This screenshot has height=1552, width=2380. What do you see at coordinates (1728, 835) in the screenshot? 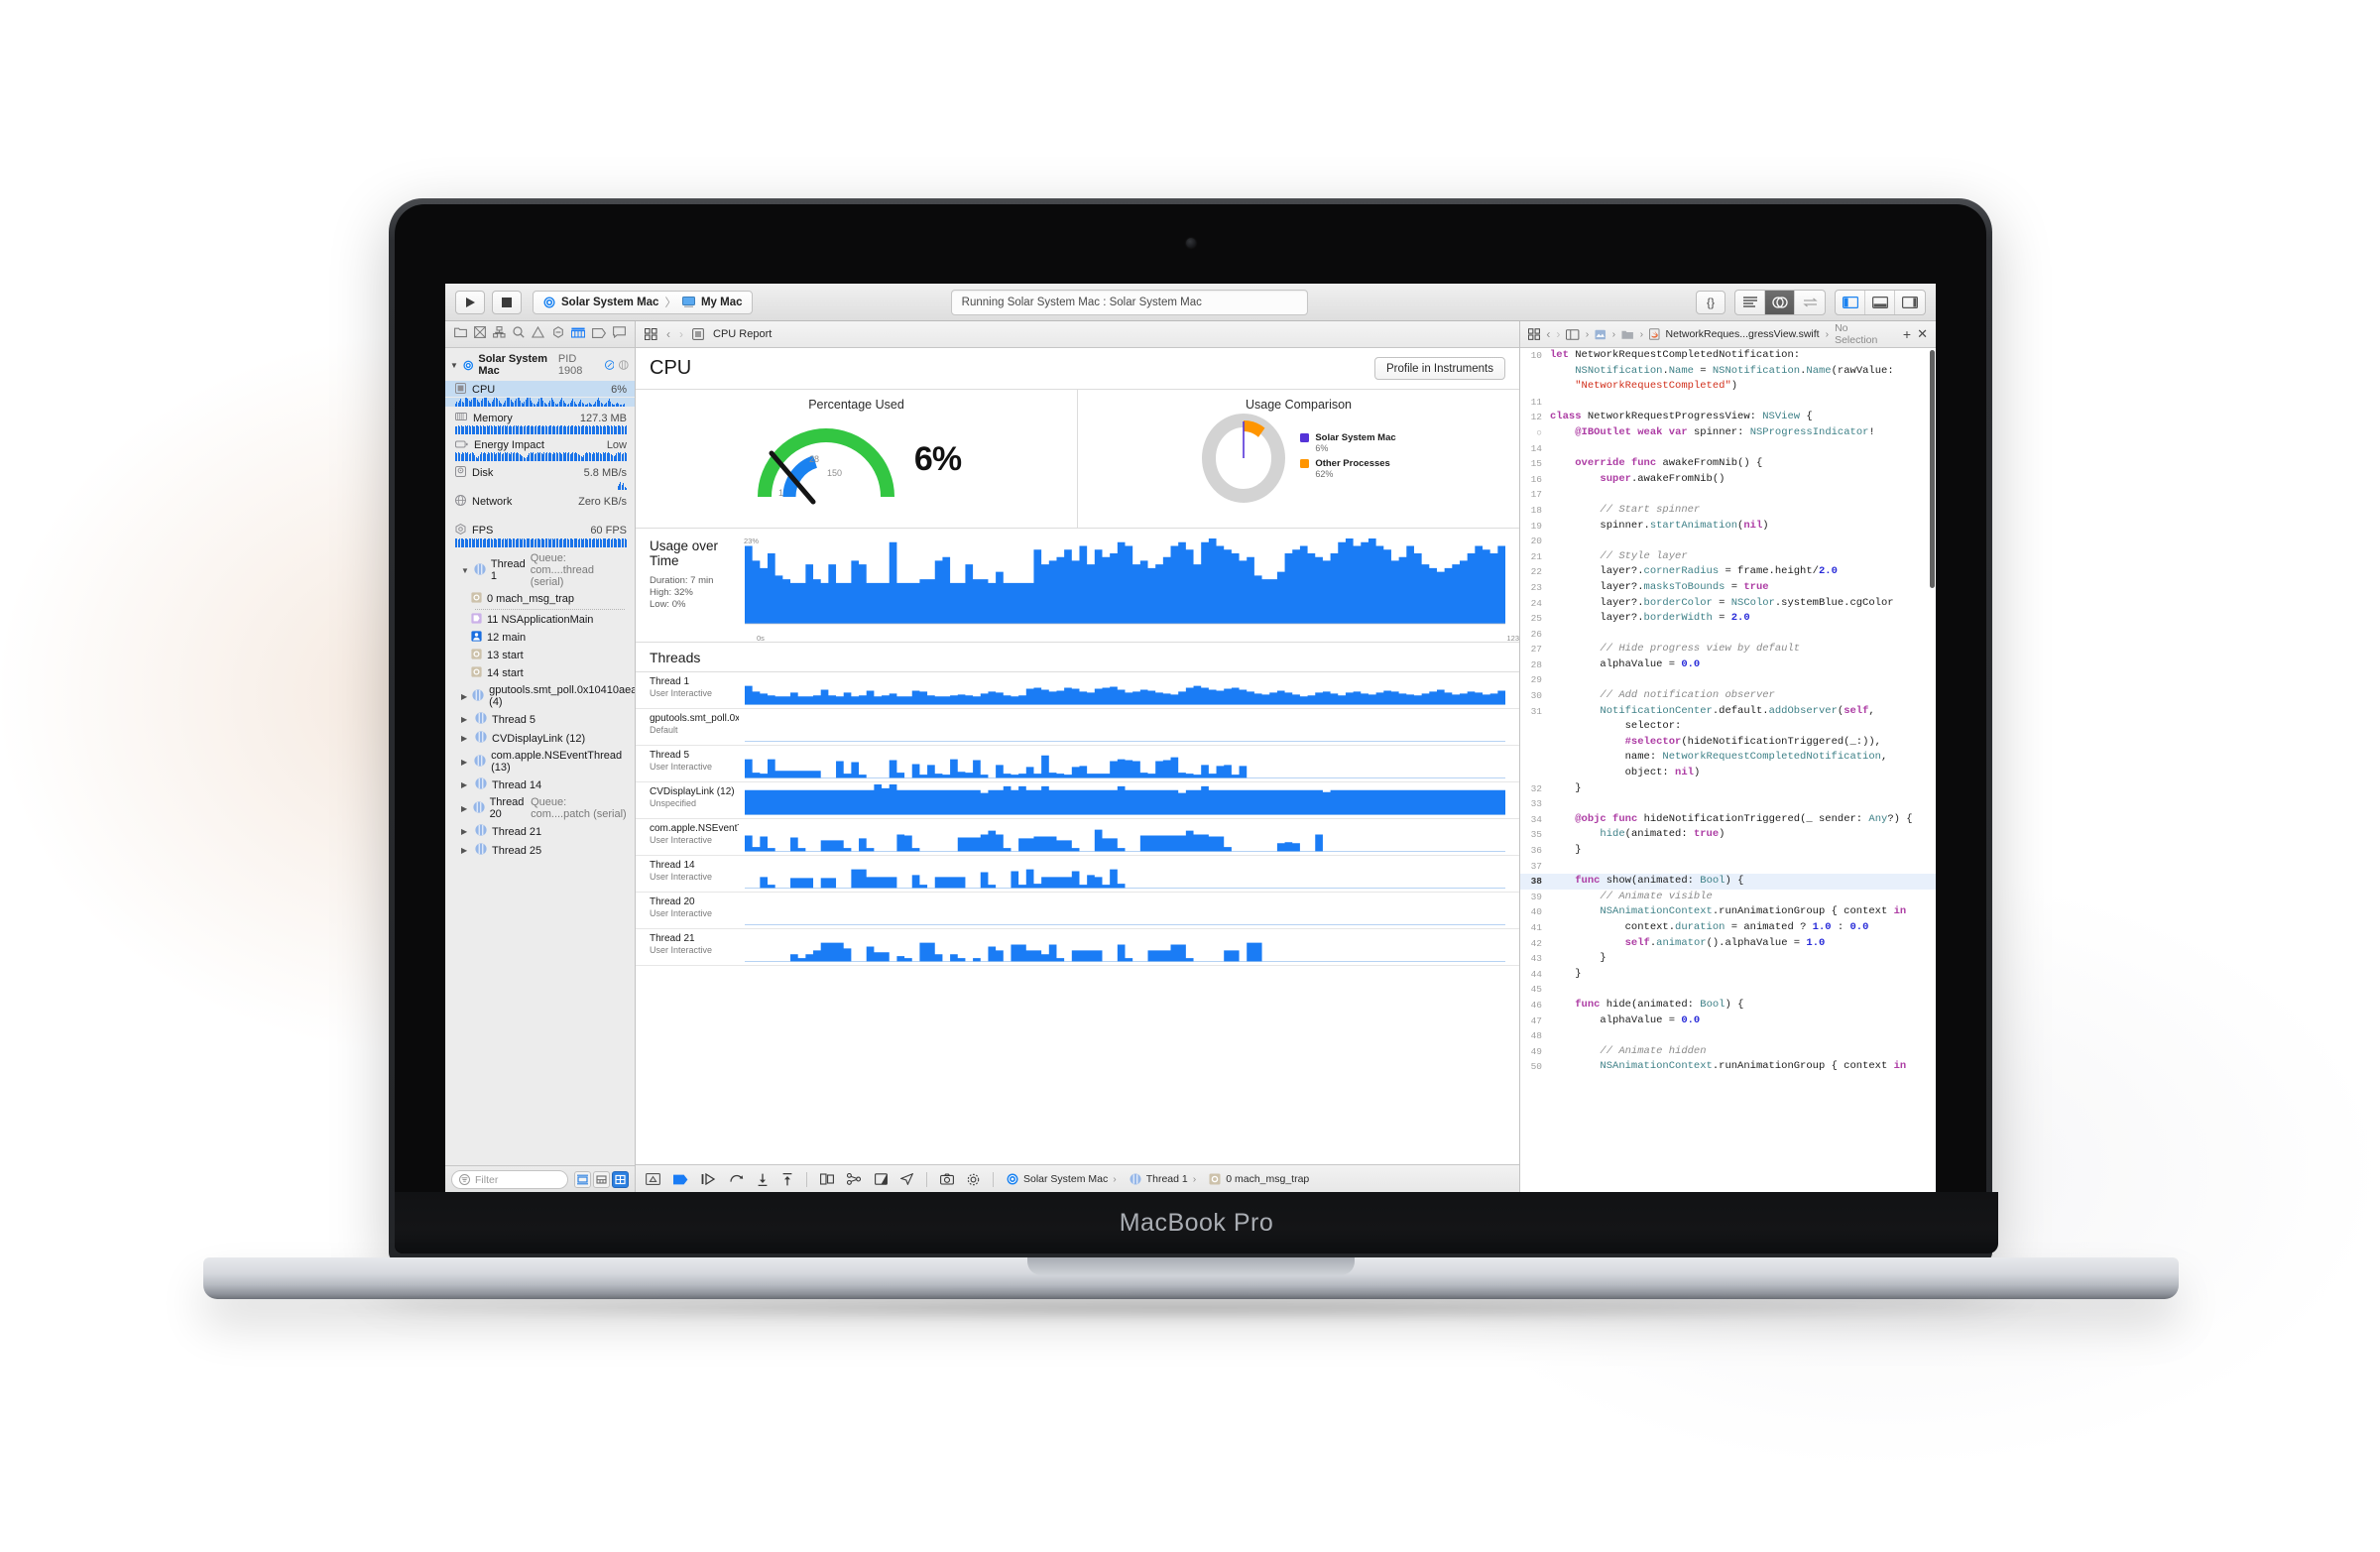
I see `code-line: 35 hide(animated: true)` at bounding box center [1728, 835].